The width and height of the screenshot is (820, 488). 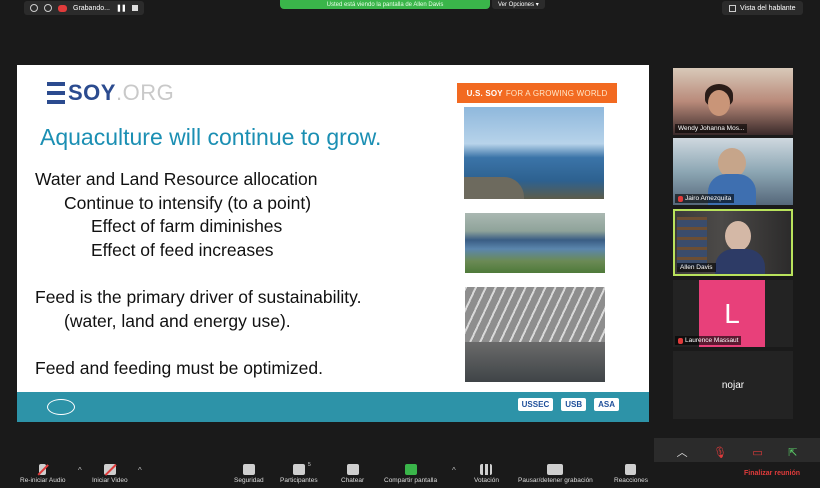 What do you see at coordinates (738, 236) in the screenshot?
I see `participant-video` at bounding box center [738, 236].